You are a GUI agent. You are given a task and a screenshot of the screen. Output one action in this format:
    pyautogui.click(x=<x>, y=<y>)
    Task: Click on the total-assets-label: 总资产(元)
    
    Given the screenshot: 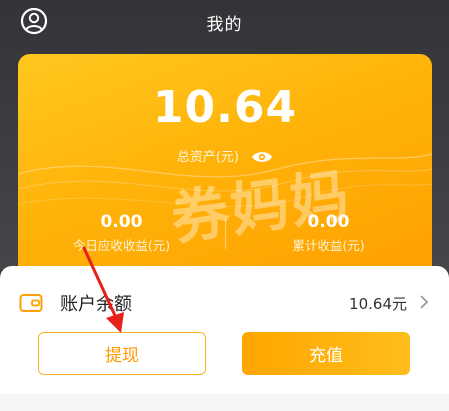 What is the action you would take?
    pyautogui.click(x=207, y=157)
    